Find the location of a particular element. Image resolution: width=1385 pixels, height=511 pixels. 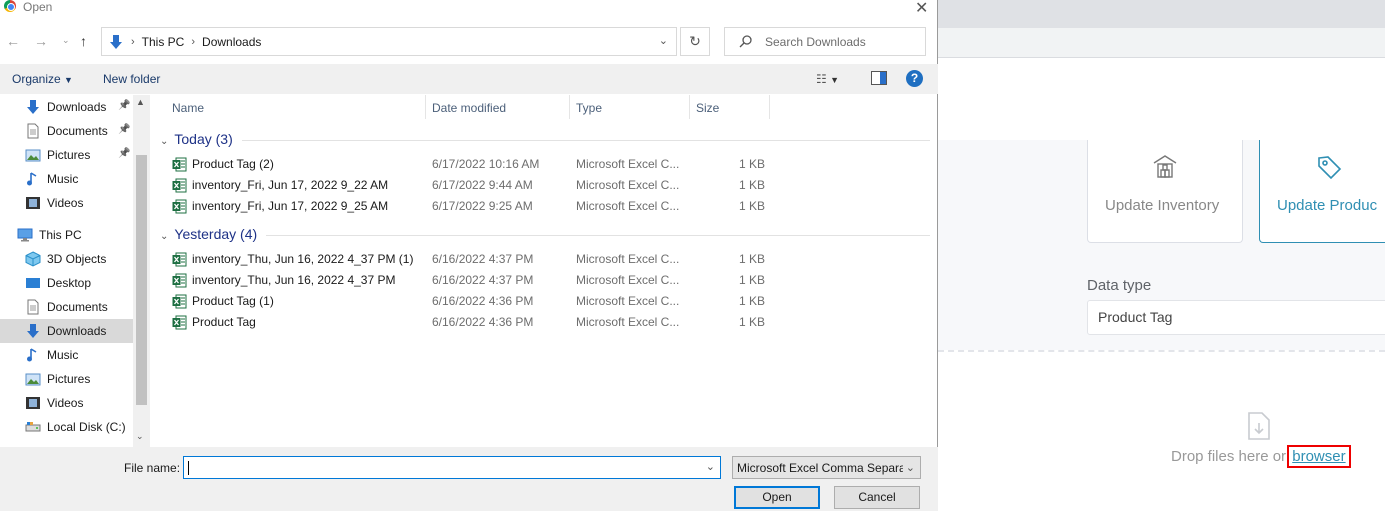

browser-address-bar is located at coordinates (1161, 43).